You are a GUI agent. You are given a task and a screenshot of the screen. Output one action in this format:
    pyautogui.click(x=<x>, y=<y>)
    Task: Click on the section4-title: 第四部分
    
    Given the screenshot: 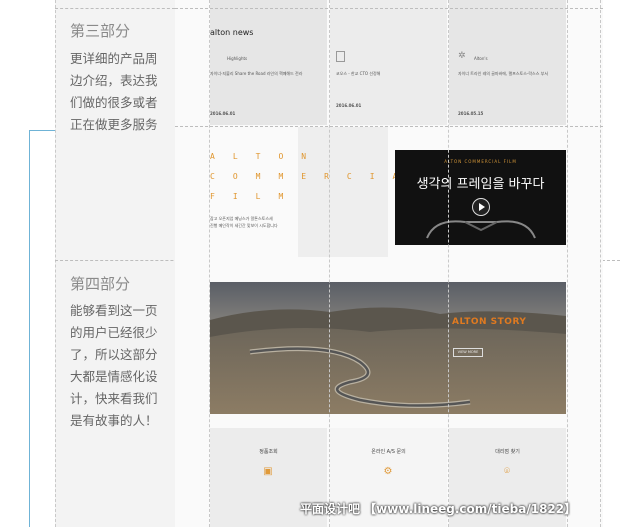 What is the action you would take?
    pyautogui.click(x=100, y=284)
    